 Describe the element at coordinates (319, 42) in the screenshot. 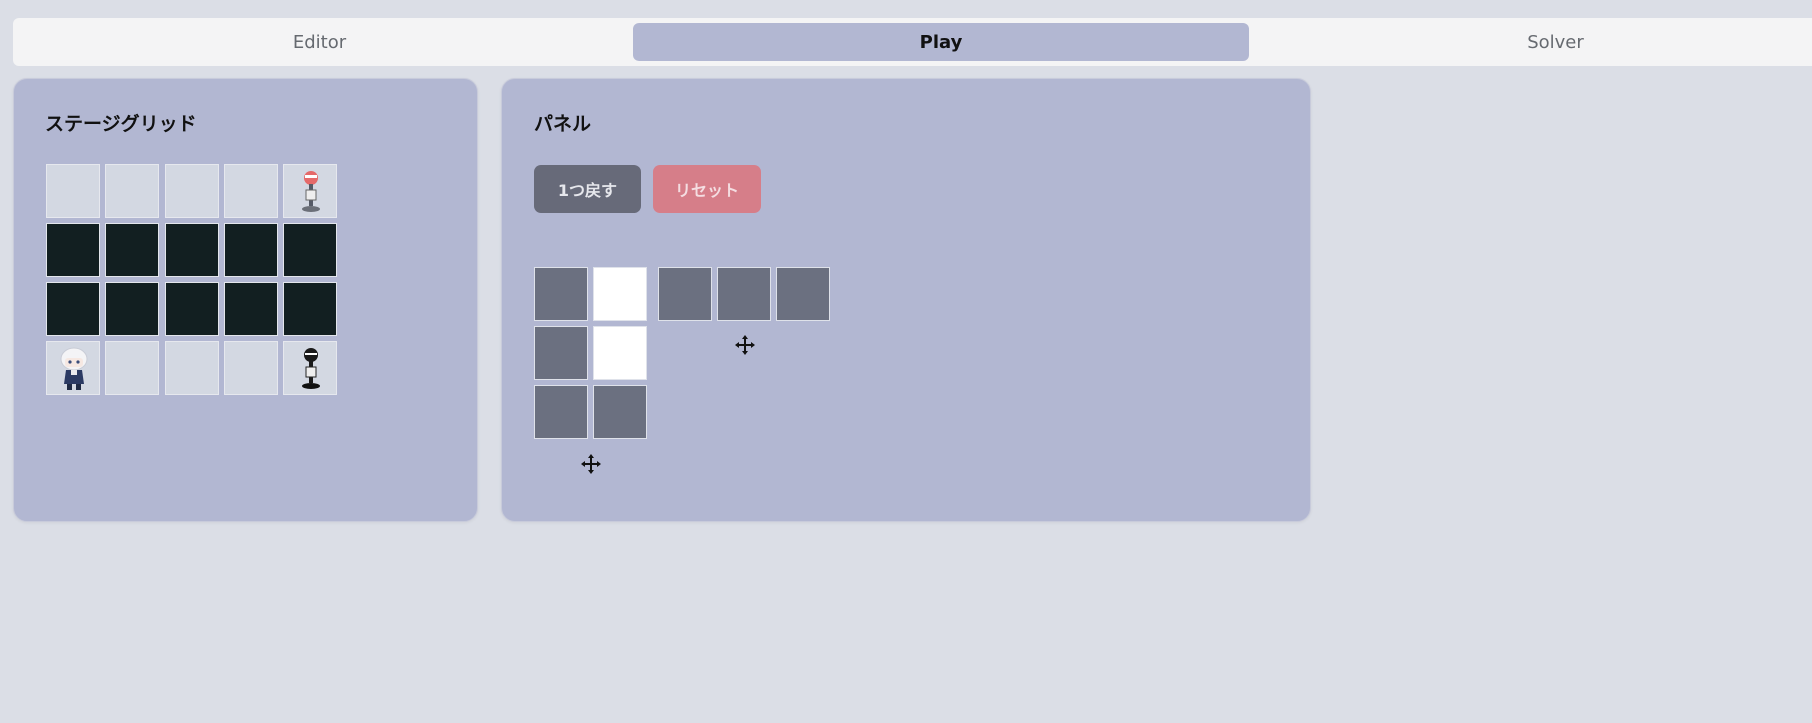

I see `tab-editor: Editor` at that location.